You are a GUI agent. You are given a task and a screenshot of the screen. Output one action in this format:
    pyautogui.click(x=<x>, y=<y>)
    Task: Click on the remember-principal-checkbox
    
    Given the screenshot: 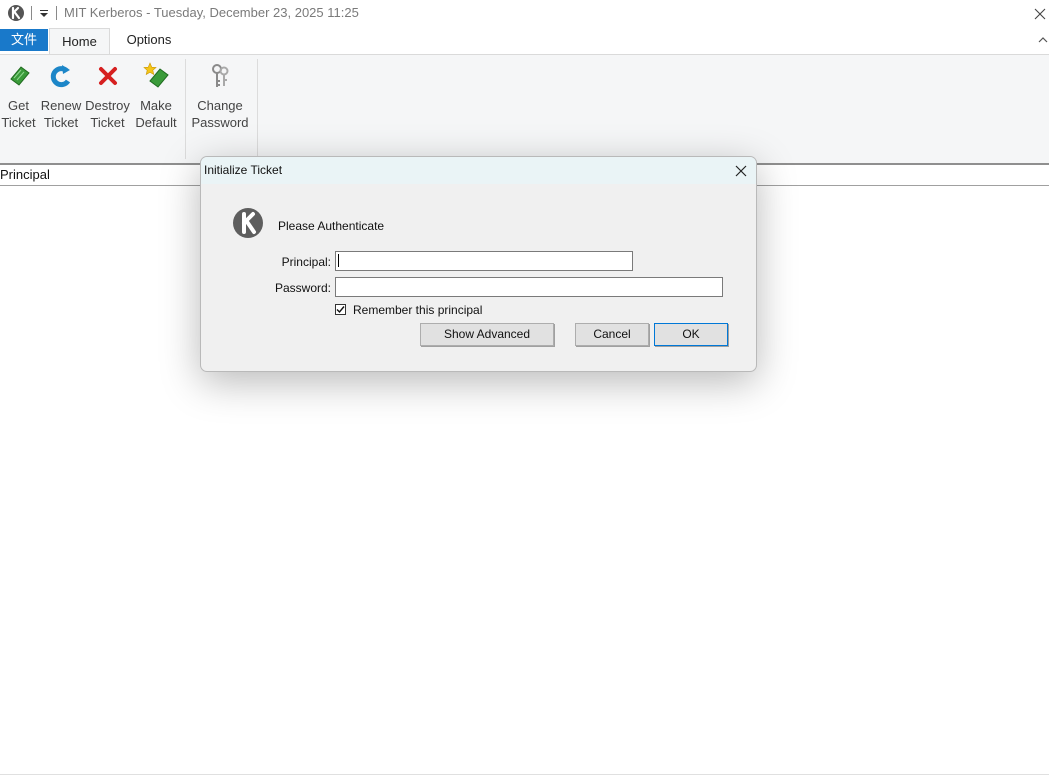 What is the action you would take?
    pyautogui.click(x=340, y=309)
    